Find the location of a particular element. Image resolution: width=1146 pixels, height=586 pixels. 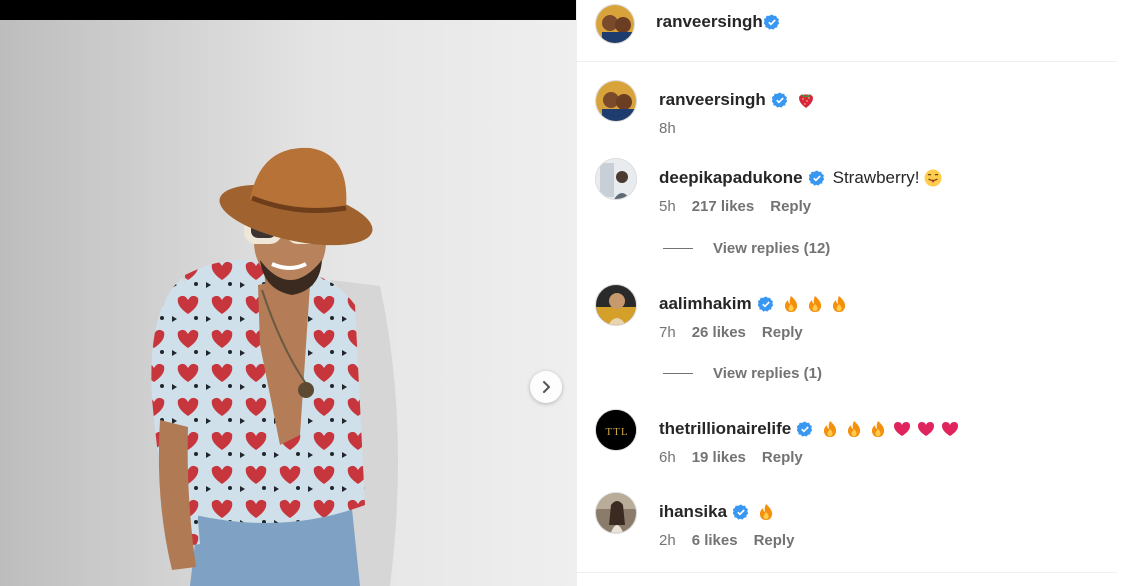

comment-time: 2h is located at coordinates (667, 540).